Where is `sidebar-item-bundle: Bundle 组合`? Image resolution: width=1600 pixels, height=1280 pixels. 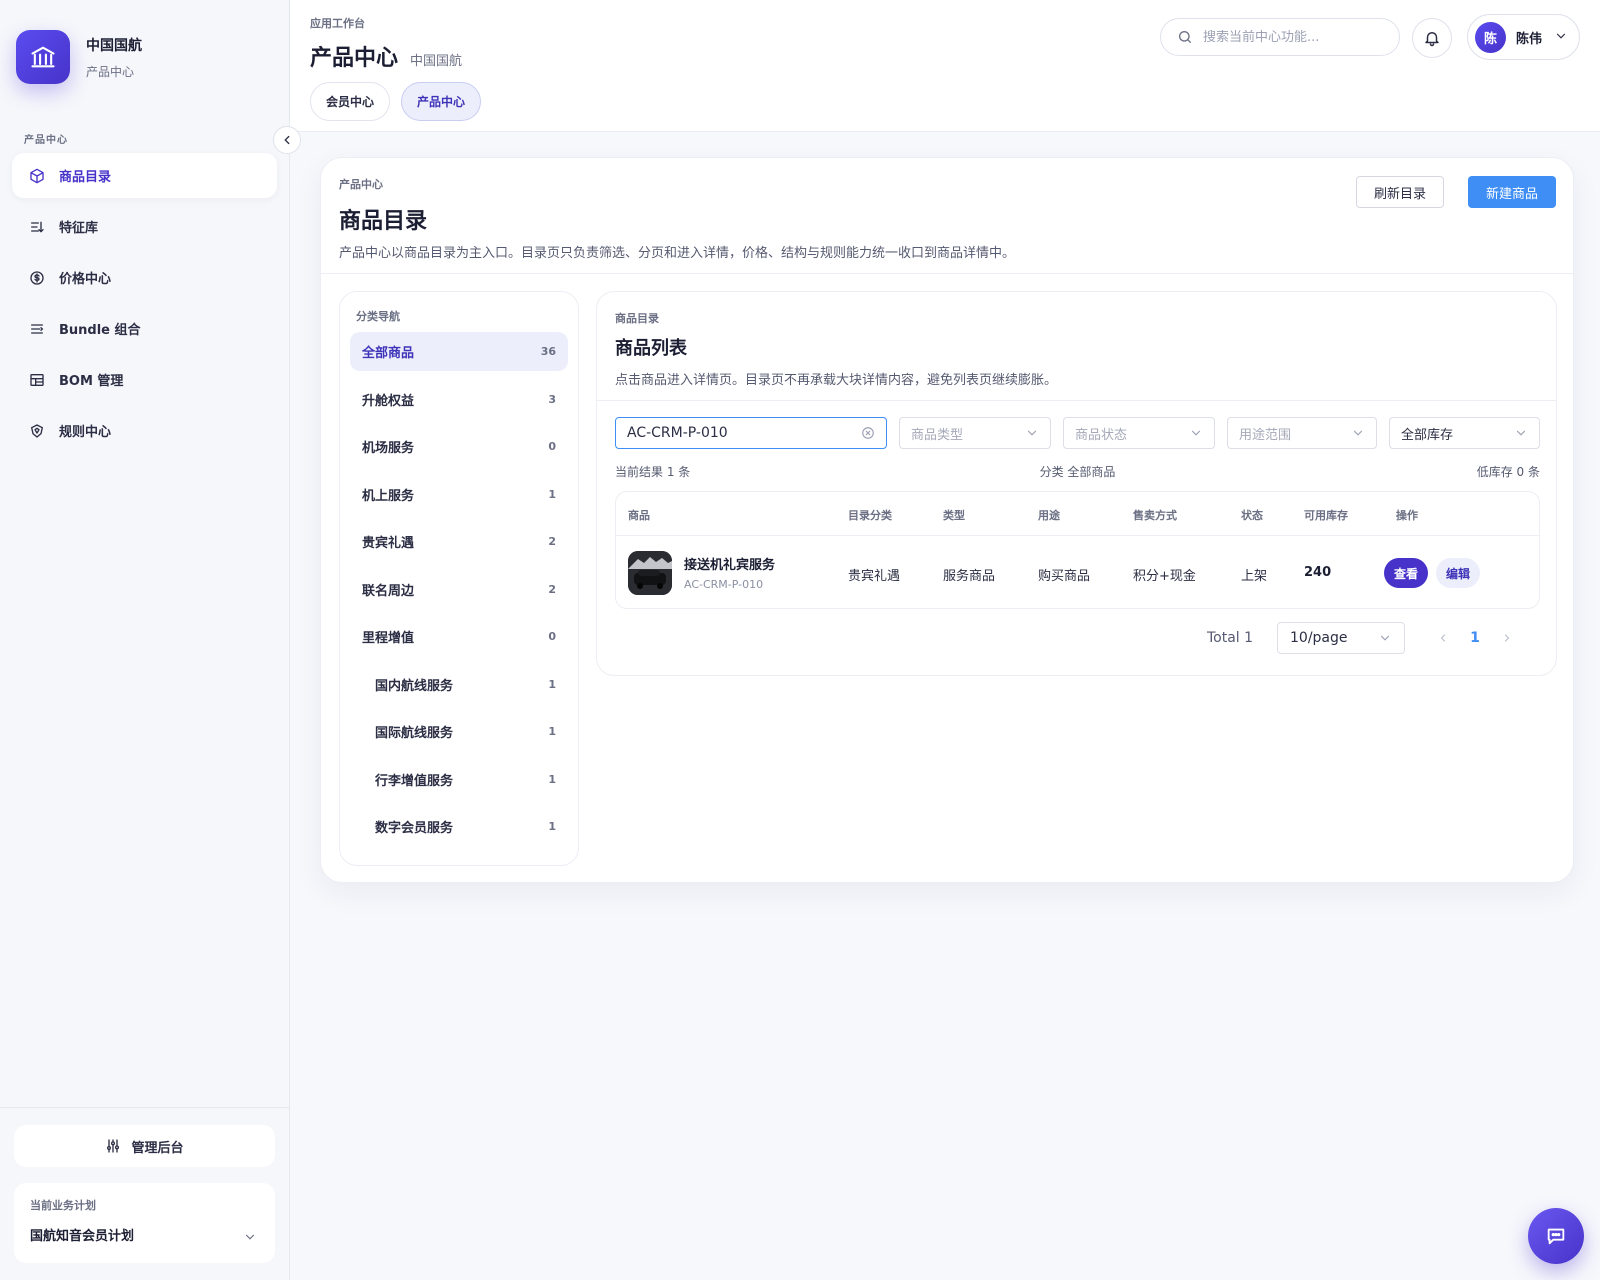
sidebar-item-bundle: Bundle 组合 is located at coordinates (144, 328).